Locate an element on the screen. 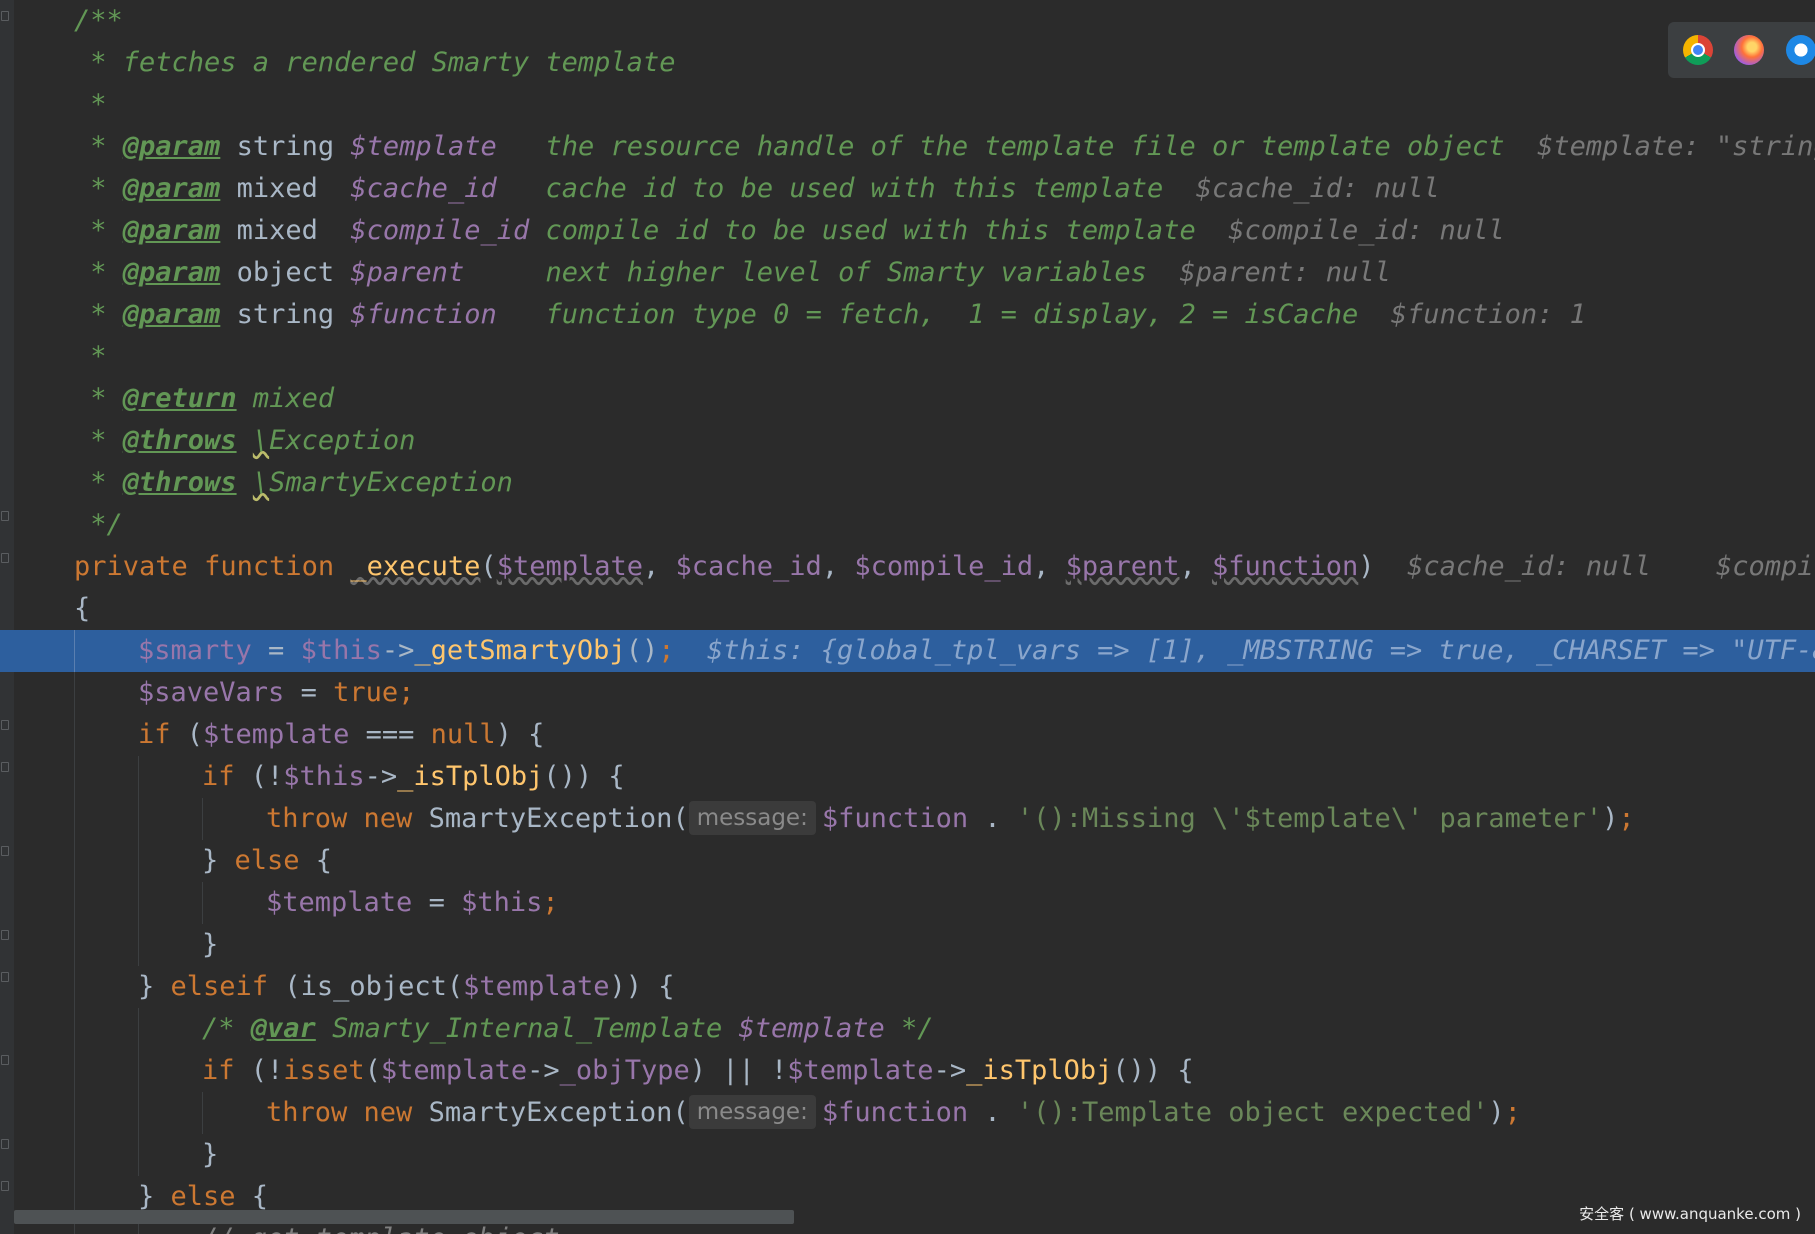 This screenshot has width=1815, height=1234. code-line: * @throws \SmartyException is located at coordinates (907, 483).